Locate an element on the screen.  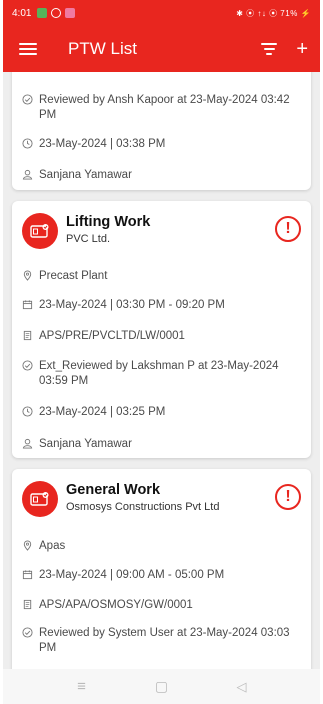
location-text: Apas is located at coordinates (52, 546).